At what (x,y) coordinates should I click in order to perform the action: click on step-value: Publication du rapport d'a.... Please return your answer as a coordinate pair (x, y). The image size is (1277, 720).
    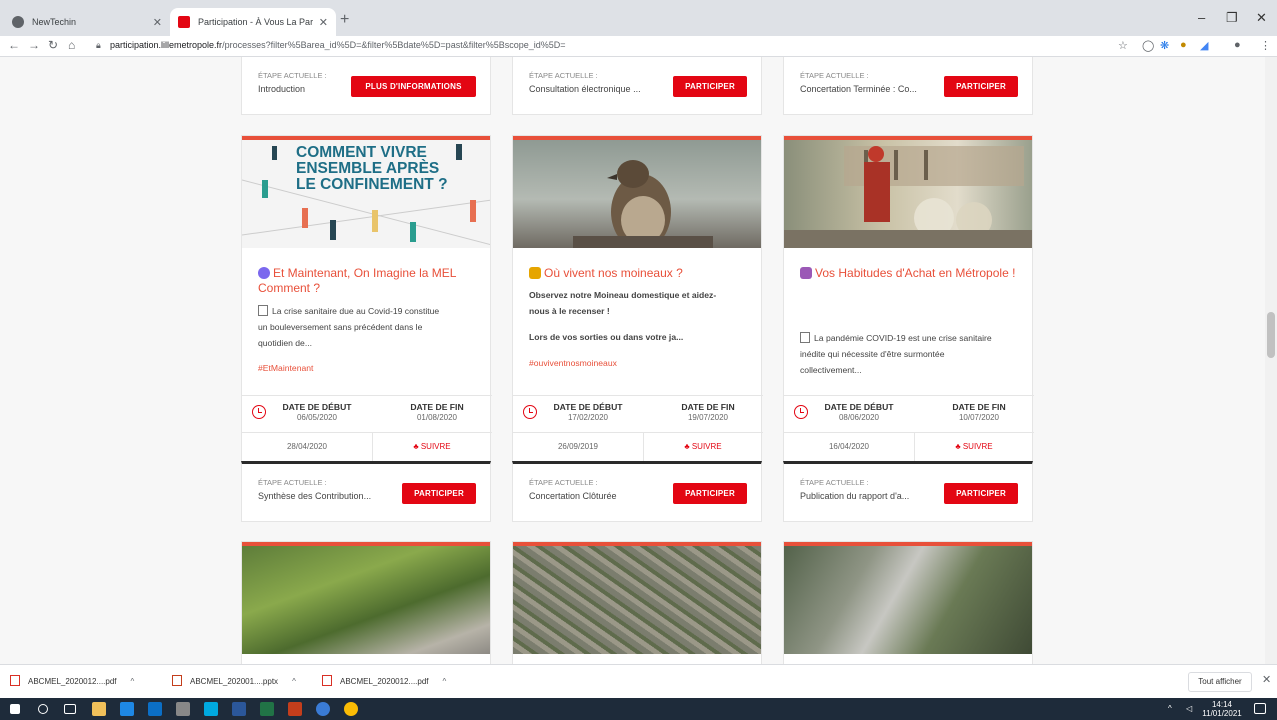
    Looking at the image, I should click on (855, 496).